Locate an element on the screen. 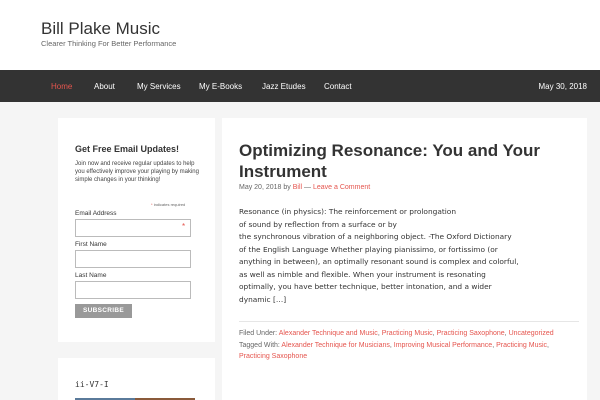  last-name-field is located at coordinates (133, 290).